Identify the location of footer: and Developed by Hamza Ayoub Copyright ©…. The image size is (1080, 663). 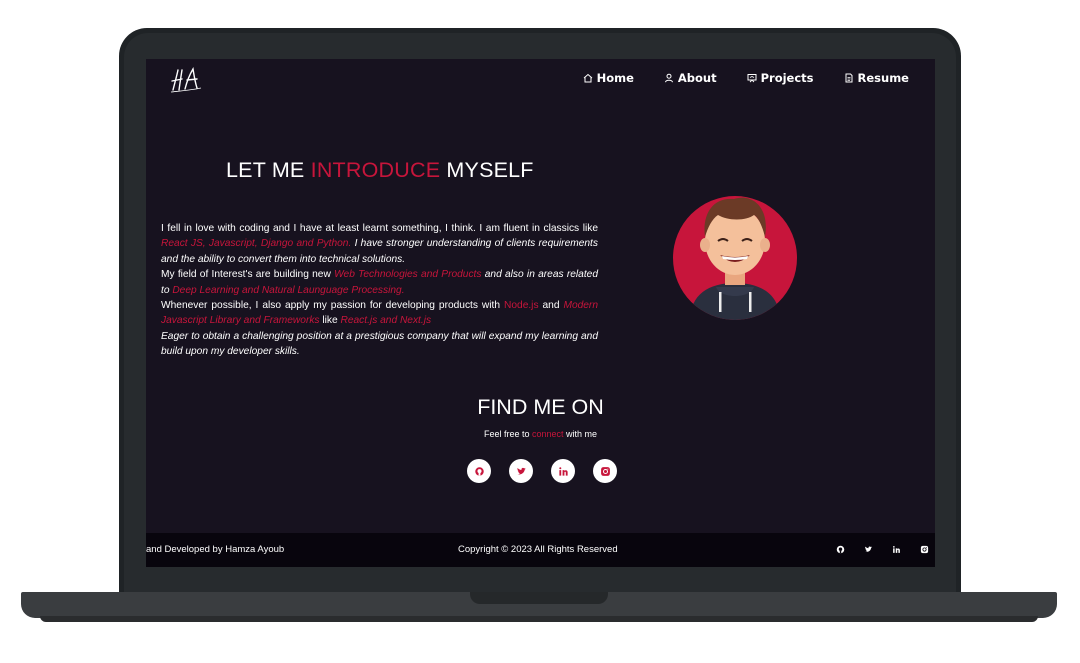
(540, 550).